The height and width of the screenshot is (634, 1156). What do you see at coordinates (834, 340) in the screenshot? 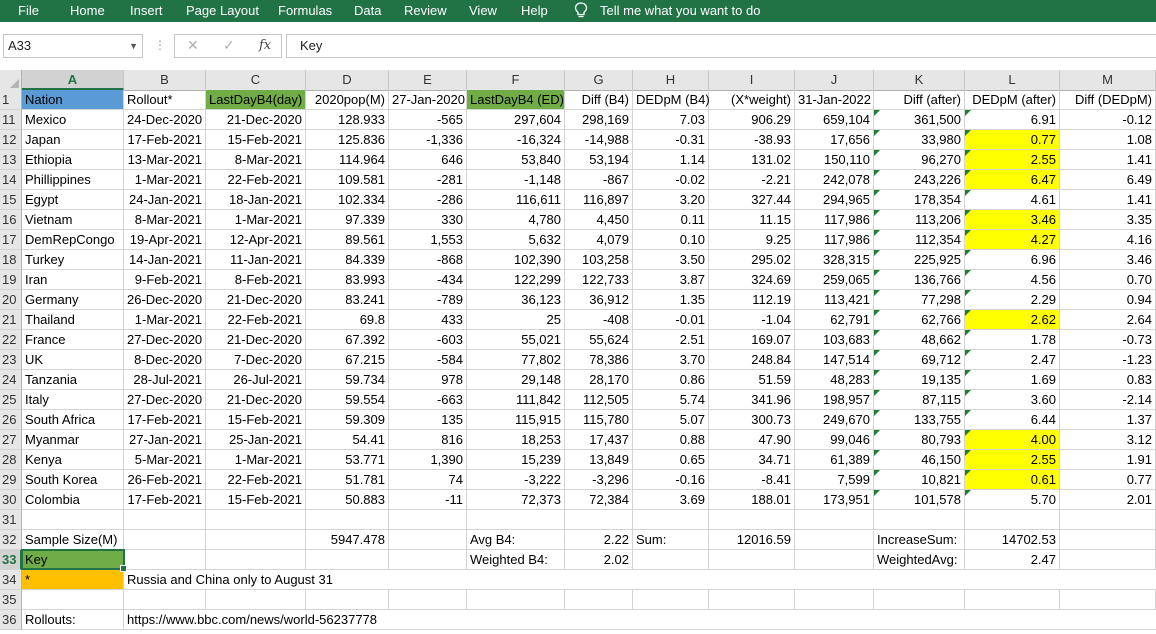
I see `cell-j22: 103,683` at bounding box center [834, 340].